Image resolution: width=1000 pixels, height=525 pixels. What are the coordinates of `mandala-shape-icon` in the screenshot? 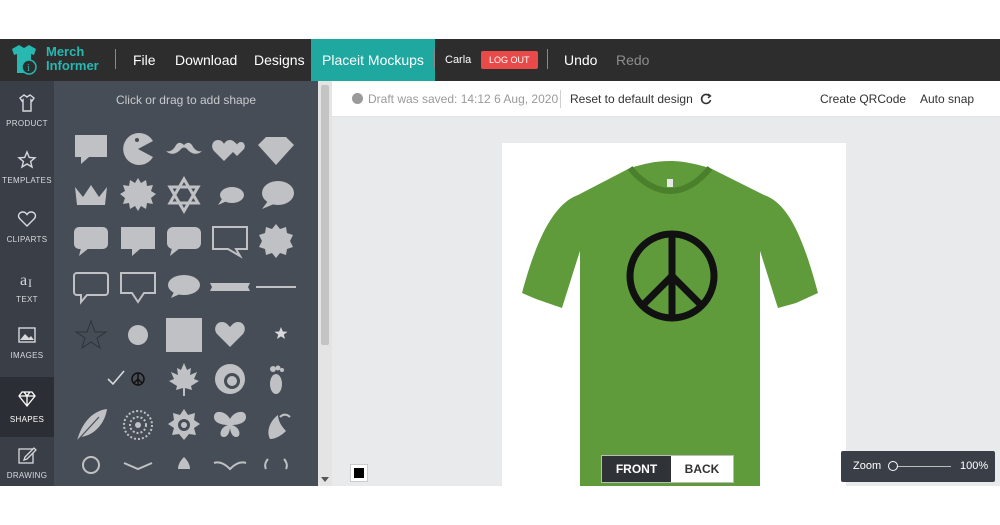 It's located at (138, 425).